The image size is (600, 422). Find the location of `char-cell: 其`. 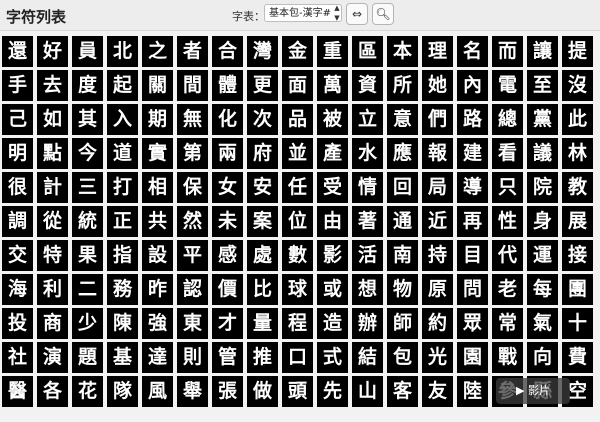

char-cell: 其 is located at coordinates (87, 119).